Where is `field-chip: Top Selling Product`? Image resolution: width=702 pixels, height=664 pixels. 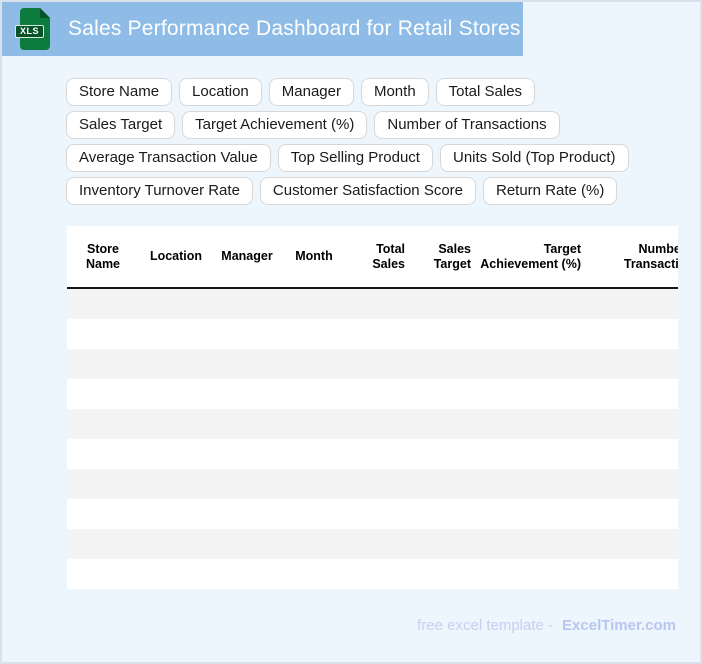
field-chip: Top Selling Product is located at coordinates (355, 158).